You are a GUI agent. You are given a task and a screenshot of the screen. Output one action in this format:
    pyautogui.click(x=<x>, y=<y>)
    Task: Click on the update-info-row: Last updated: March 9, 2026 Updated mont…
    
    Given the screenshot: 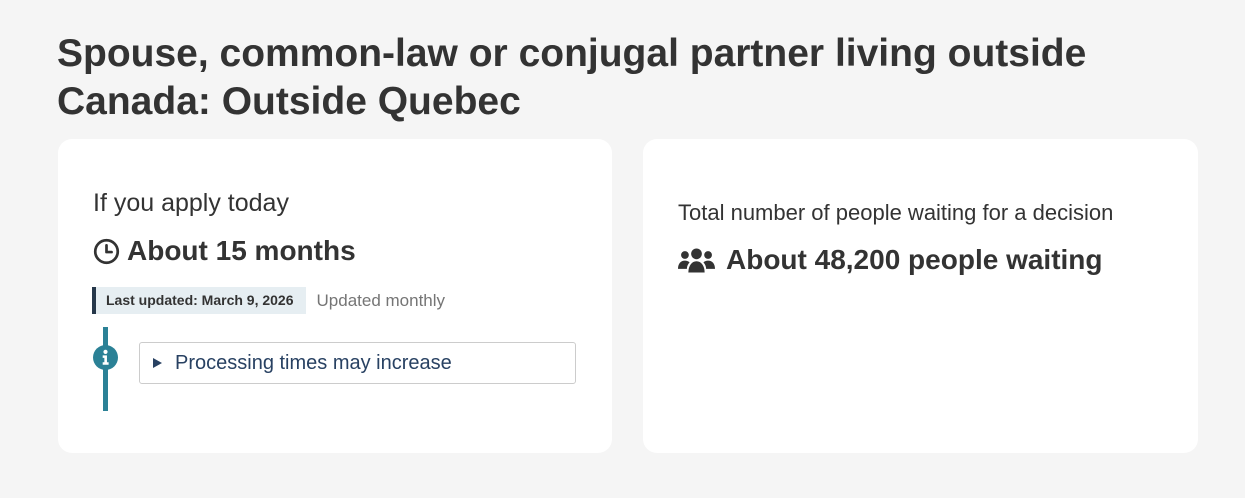 What is the action you would take?
    pyautogui.click(x=268, y=300)
    